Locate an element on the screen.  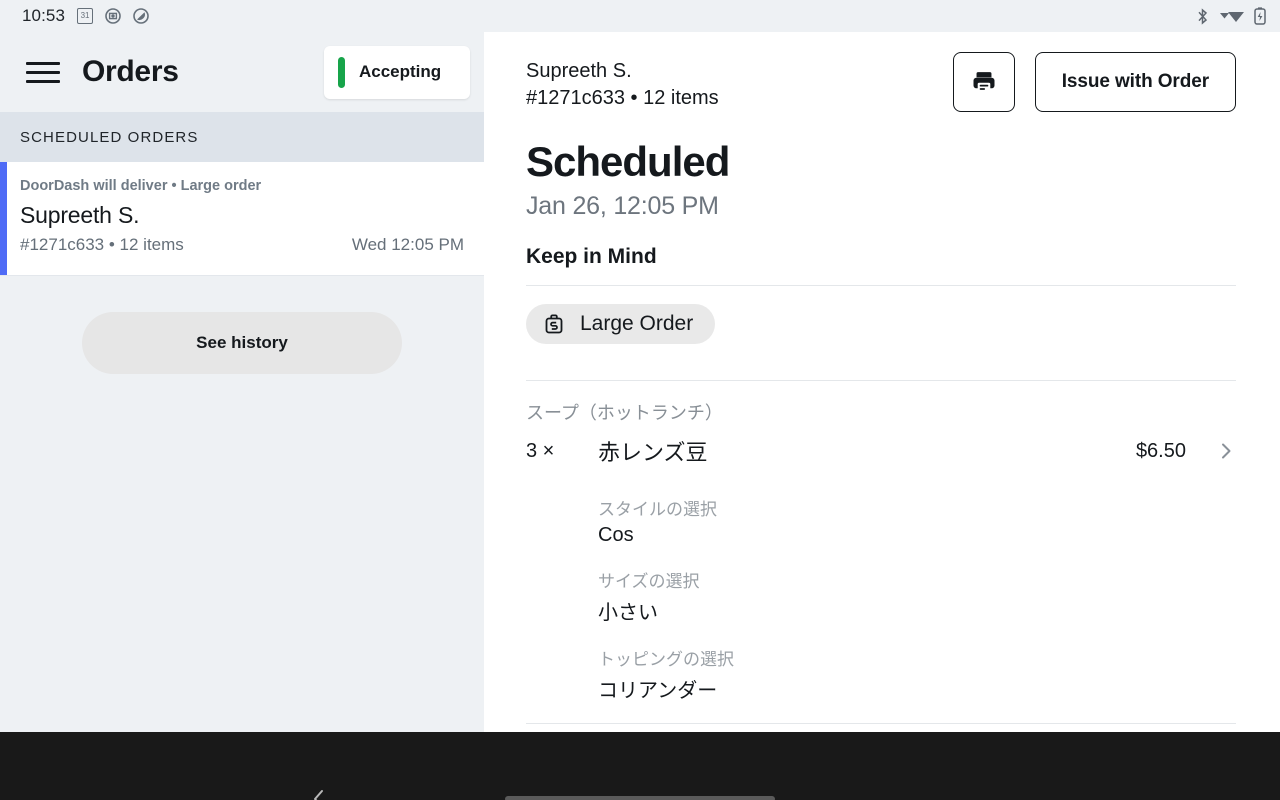
detail-customer-block: Supreeth S. #1271c633 • 12 items is located at coordinates (622, 82).